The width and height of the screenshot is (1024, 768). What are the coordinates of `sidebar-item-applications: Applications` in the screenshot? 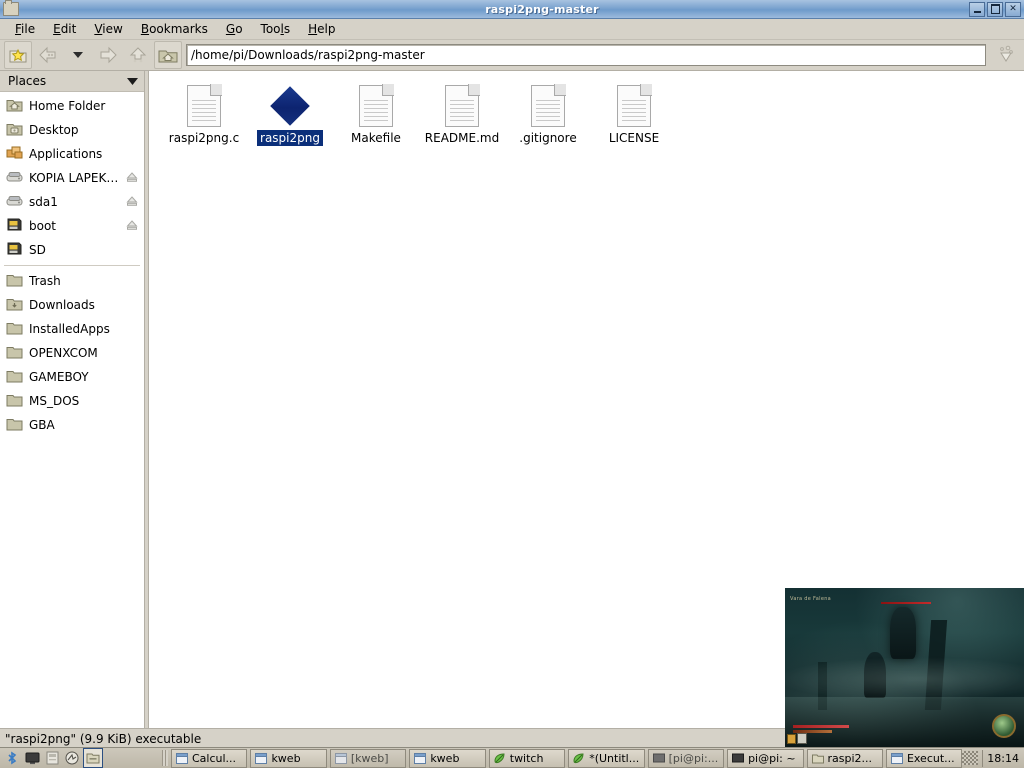 It's located at (72, 154).